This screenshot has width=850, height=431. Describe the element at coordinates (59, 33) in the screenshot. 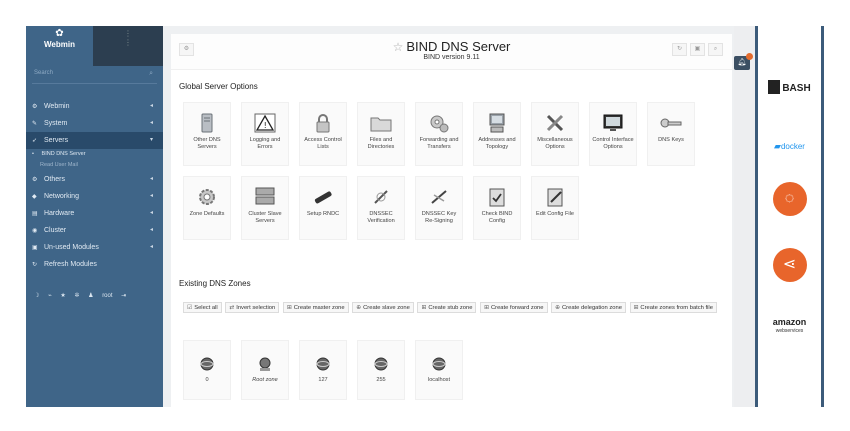

I see `webmin-logo-icon: ✿` at that location.